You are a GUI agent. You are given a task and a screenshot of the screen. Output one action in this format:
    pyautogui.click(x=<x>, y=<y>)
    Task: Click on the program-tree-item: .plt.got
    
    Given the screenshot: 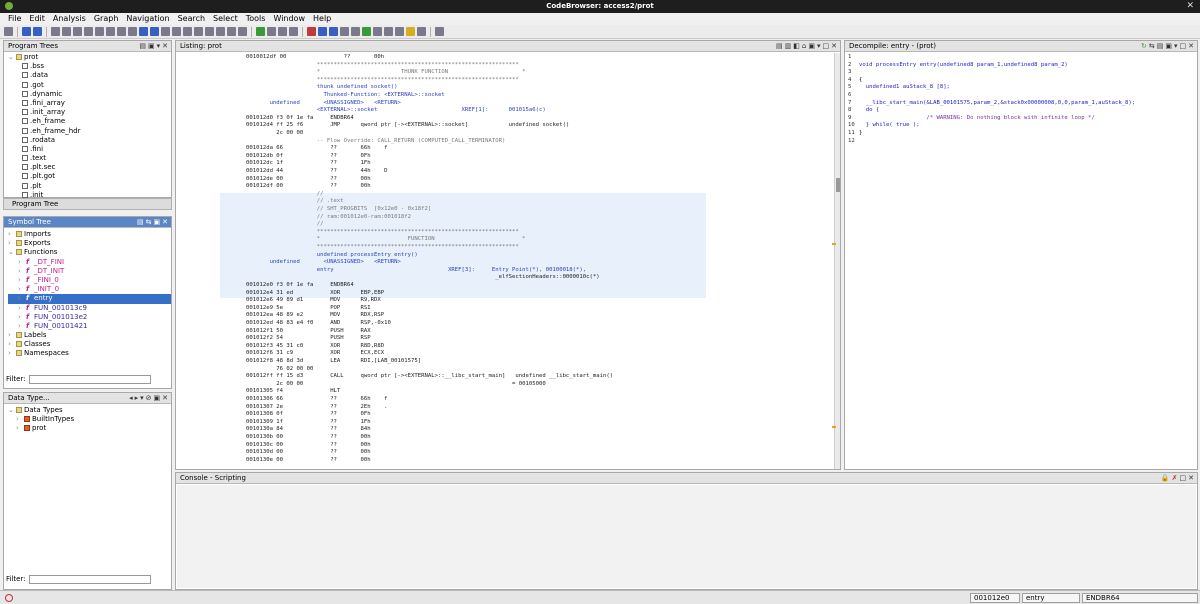 What is the action you would take?
    pyautogui.click(x=89, y=176)
    